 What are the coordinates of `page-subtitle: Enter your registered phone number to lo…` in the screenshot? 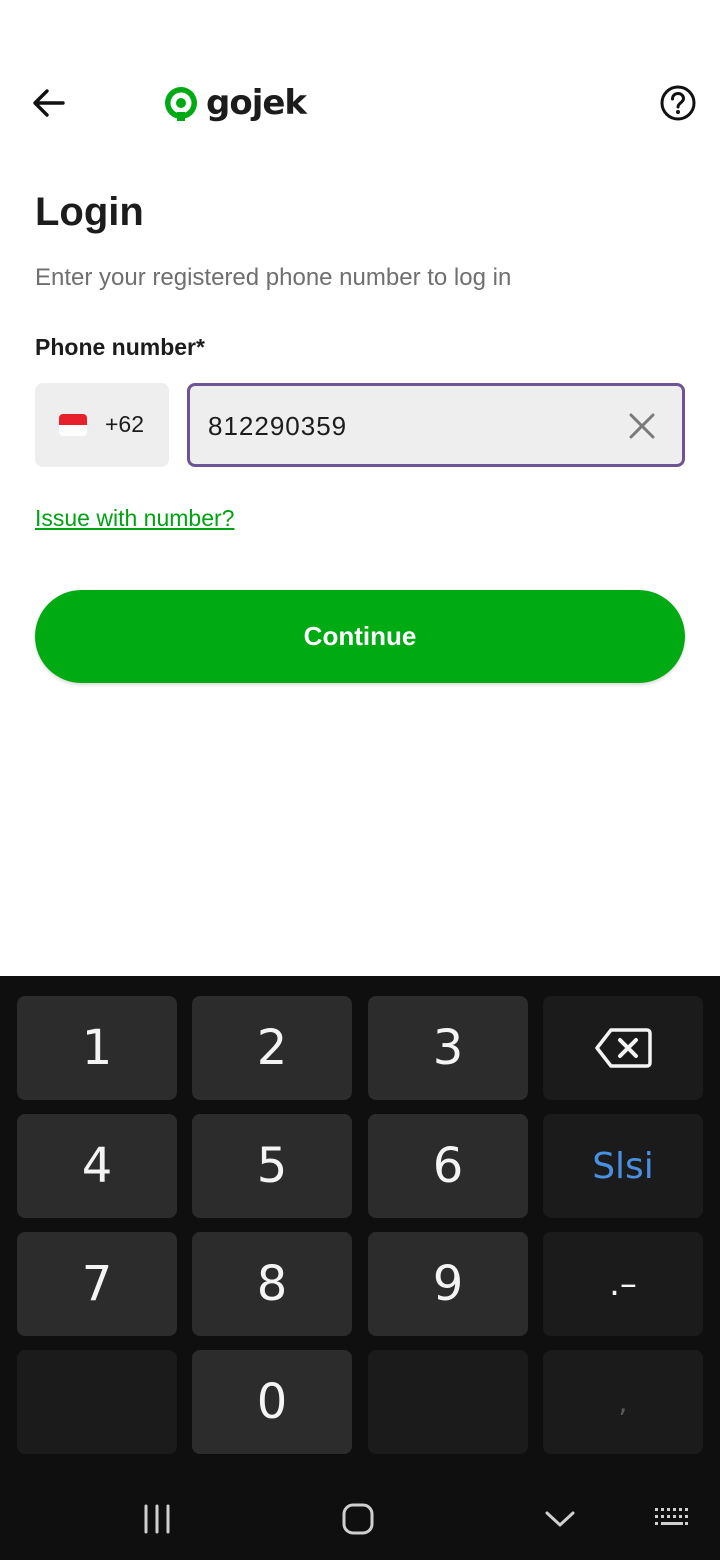 It's located at (273, 277).